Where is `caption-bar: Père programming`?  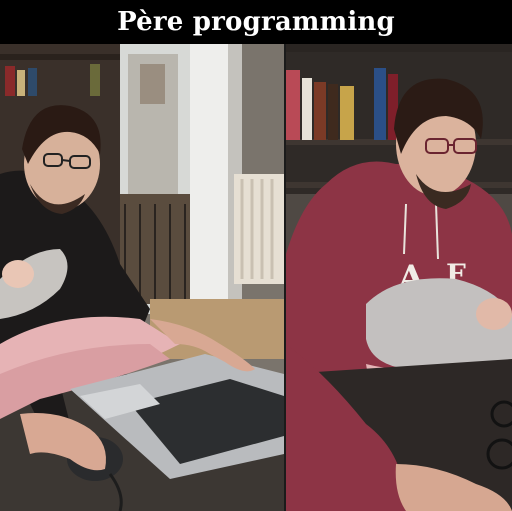 caption-bar: Père programming is located at coordinates (256, 22).